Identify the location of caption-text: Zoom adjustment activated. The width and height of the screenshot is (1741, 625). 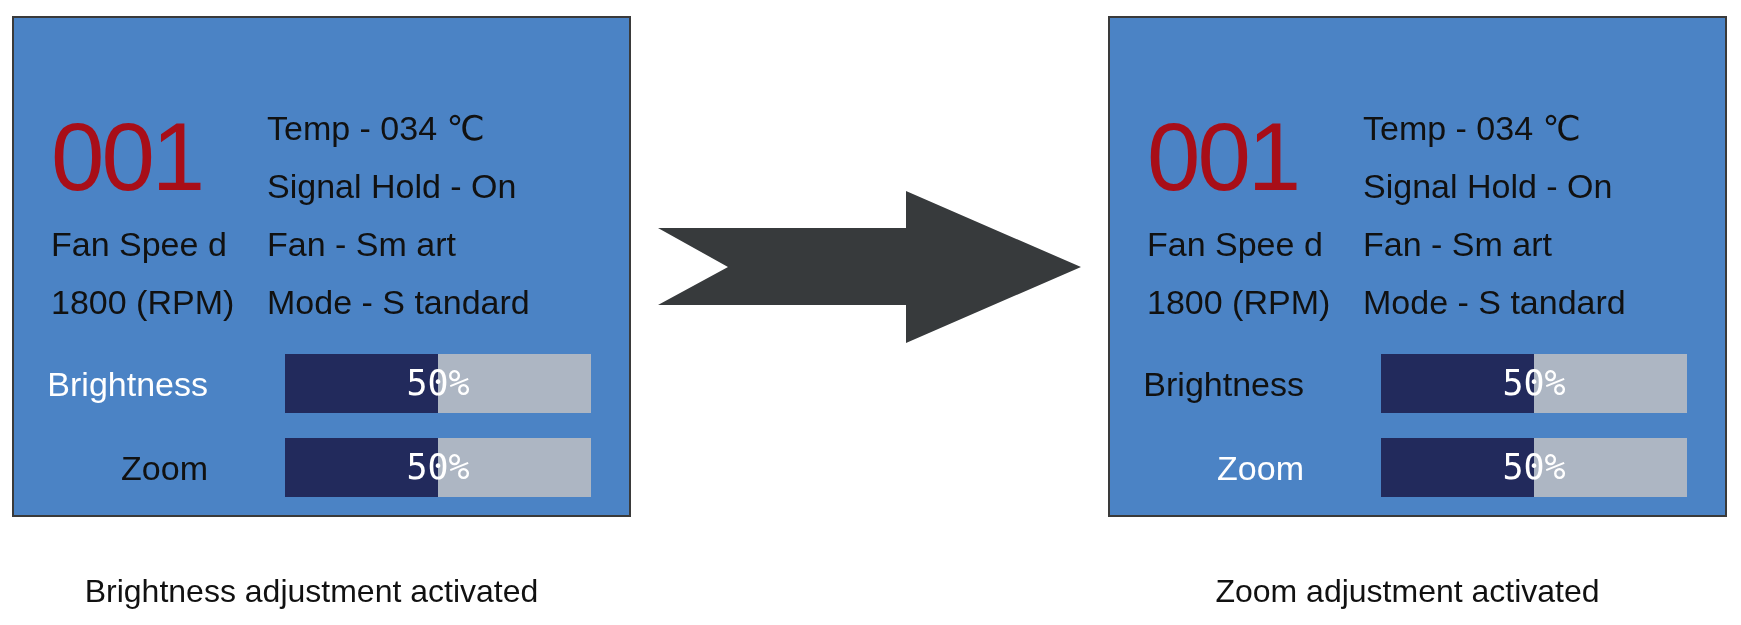
(1407, 591).